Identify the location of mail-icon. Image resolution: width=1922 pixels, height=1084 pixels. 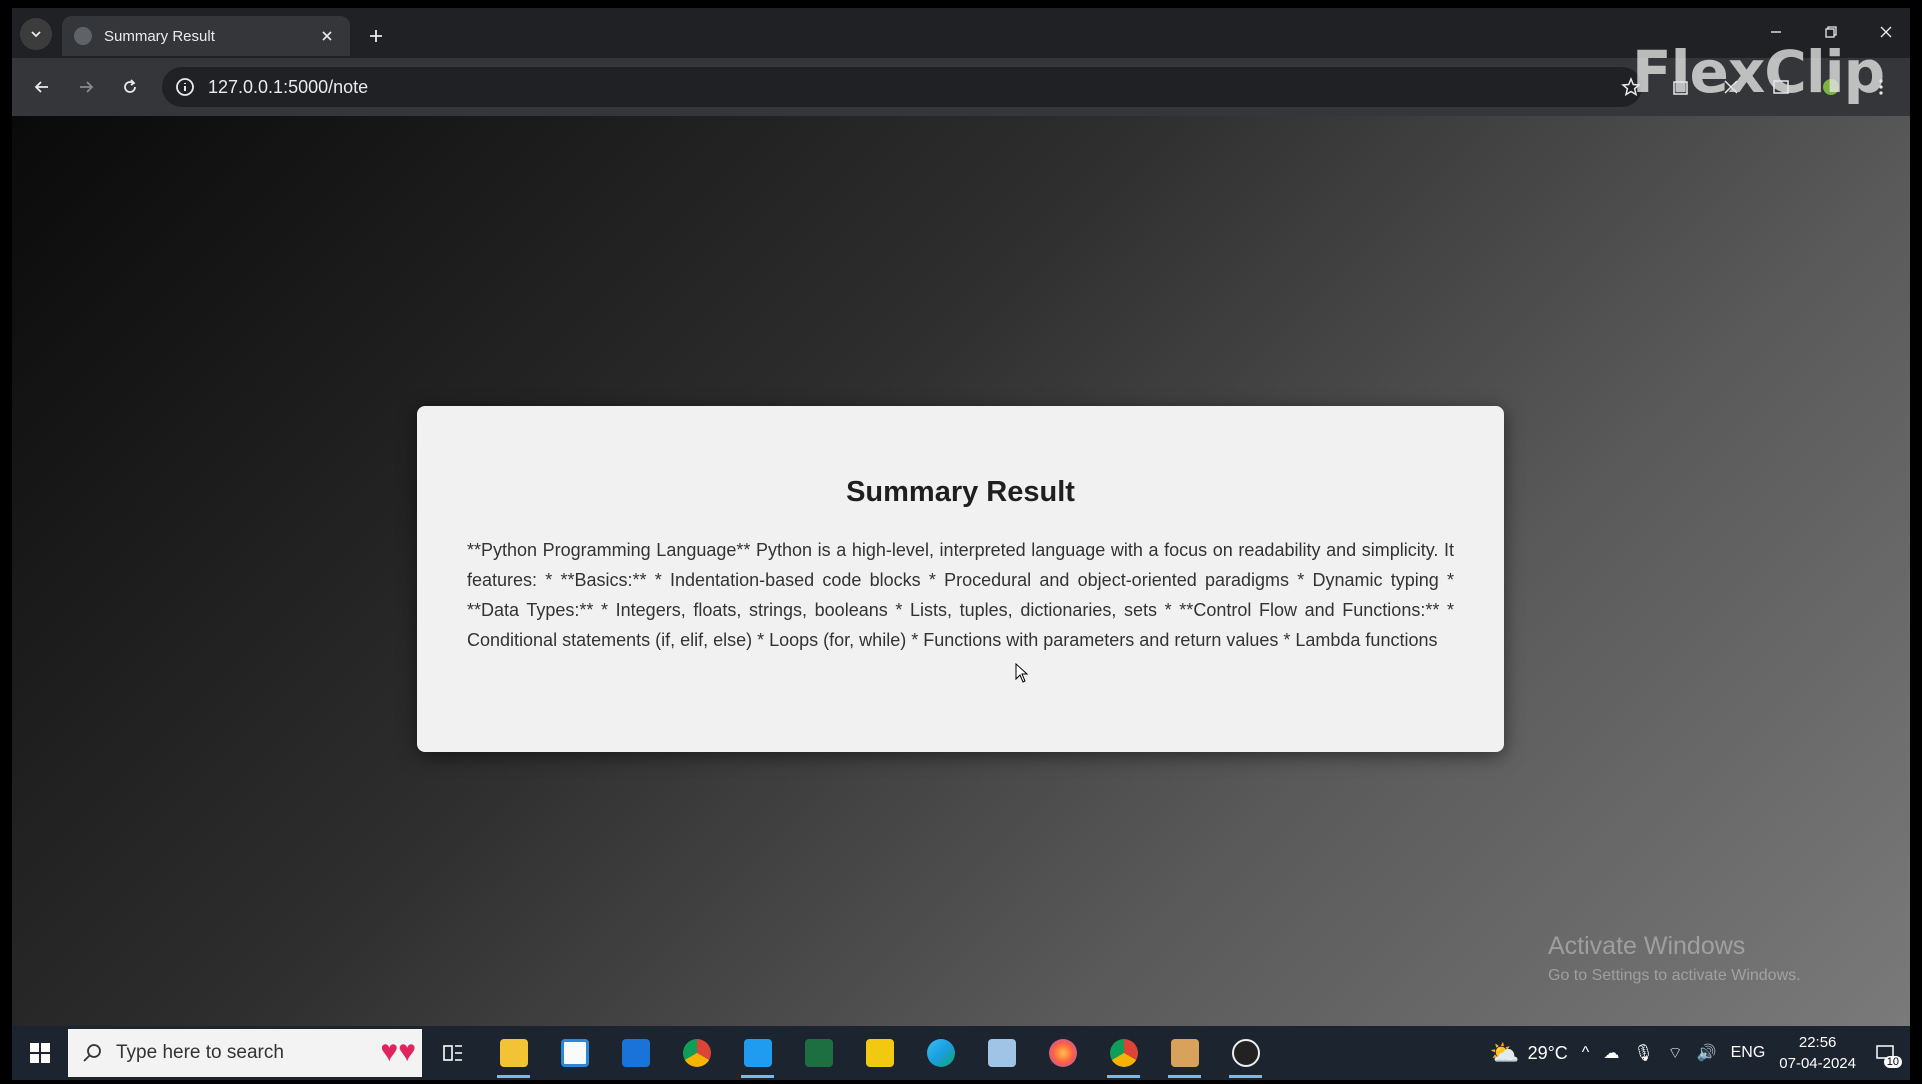
(635, 1053).